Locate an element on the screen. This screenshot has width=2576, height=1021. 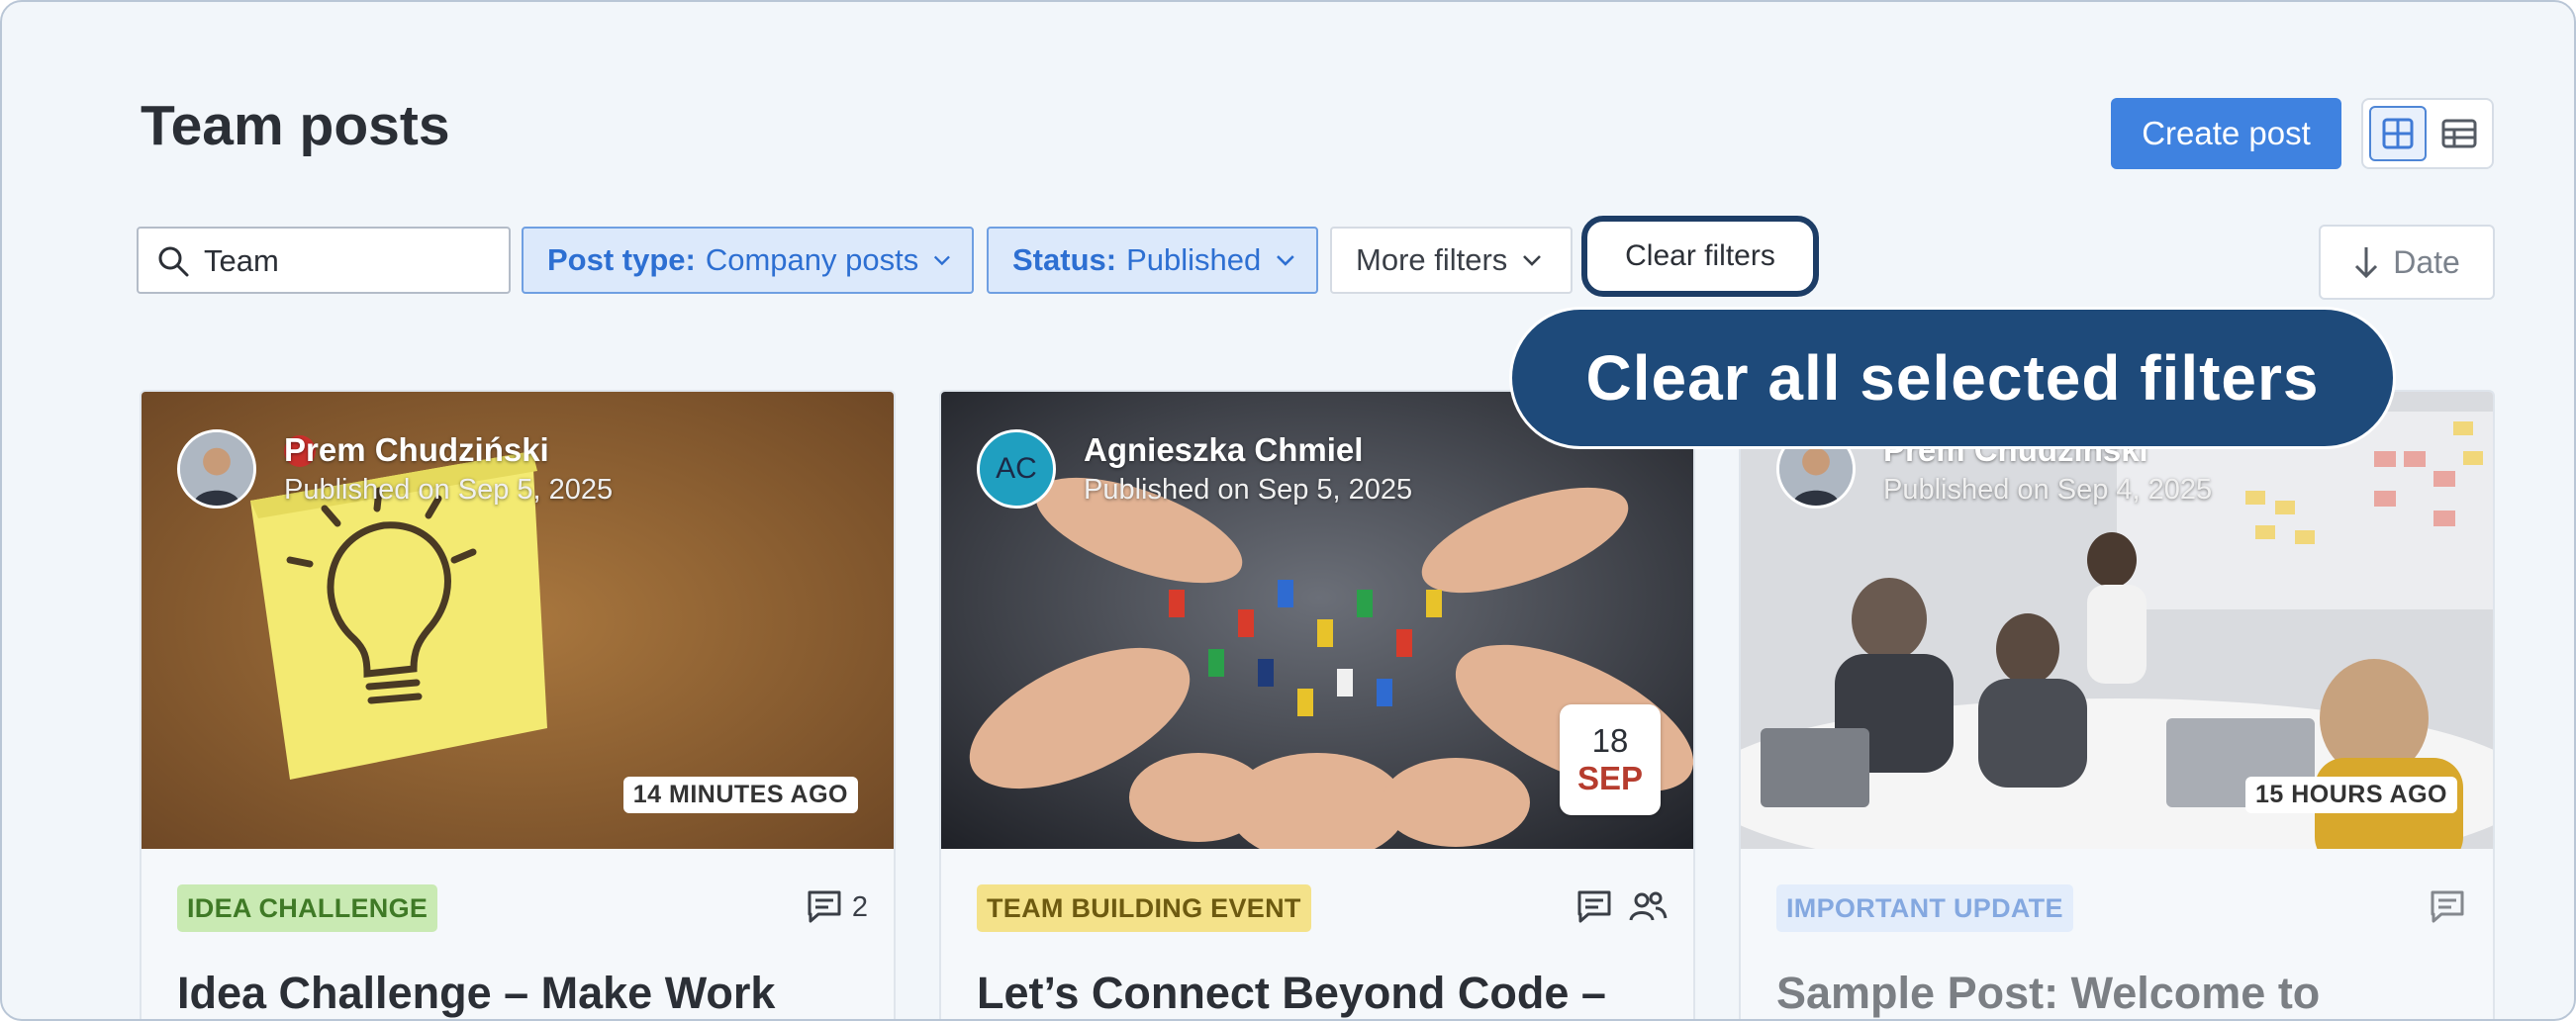
comment-count: 2 is located at coordinates (859, 906).